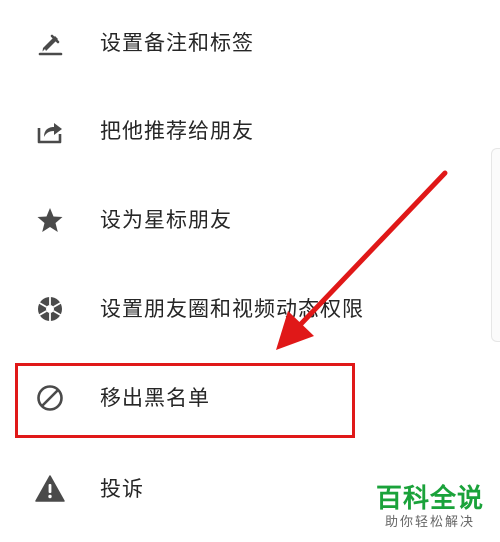 The height and width of the screenshot is (542, 500). Describe the element at coordinates (50, 489) in the screenshot. I see `warning-icon` at that location.